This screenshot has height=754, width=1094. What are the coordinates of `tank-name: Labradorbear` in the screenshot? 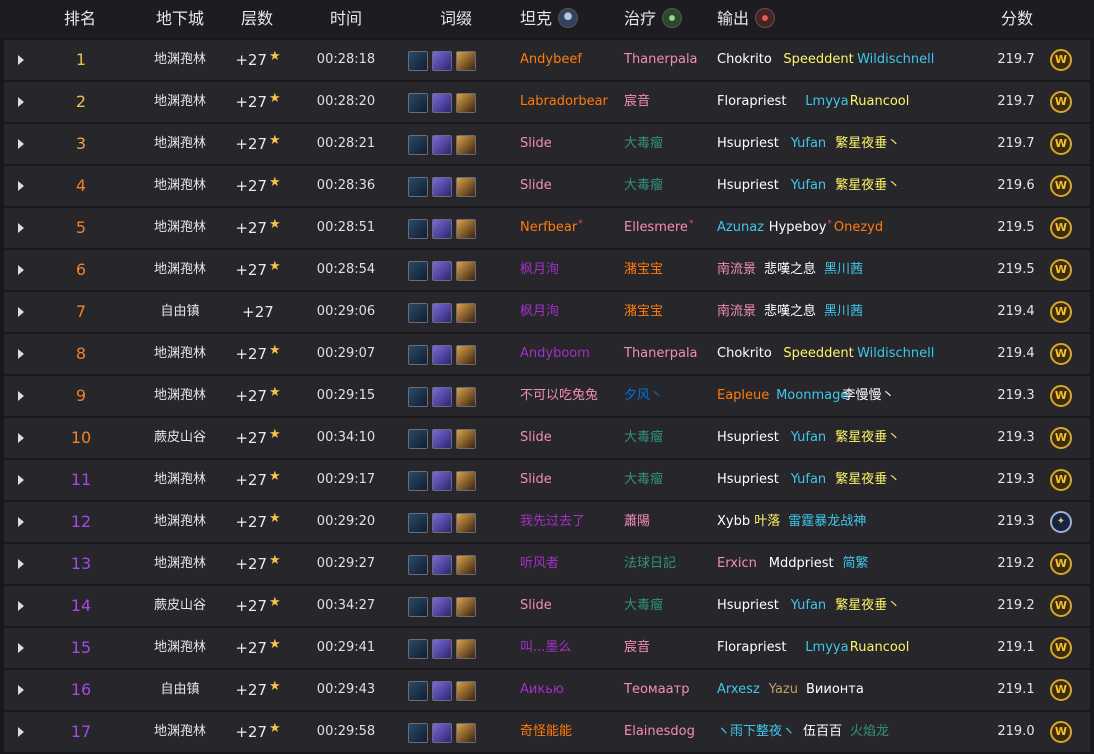 It's located at (564, 102).